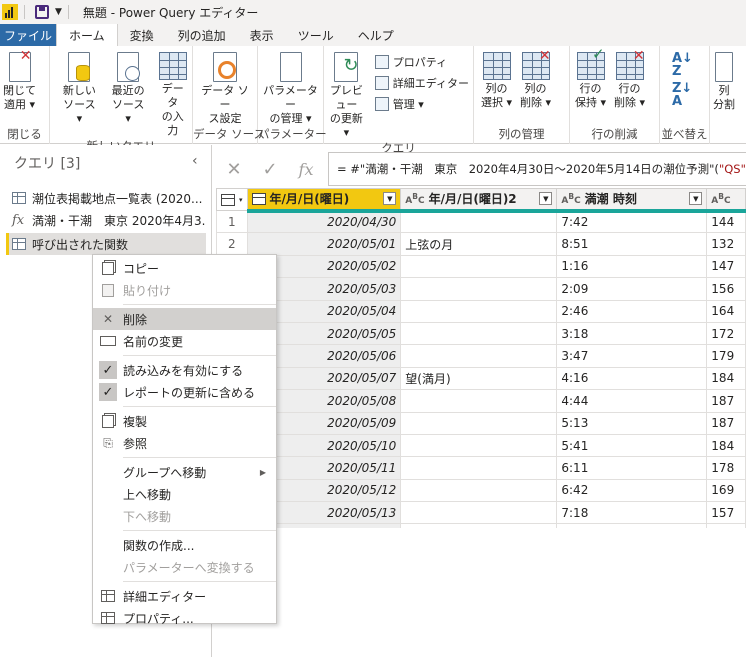  What do you see at coordinates (632, 378) in the screenshot?
I see `cell-high-tide-time: 4:16` at bounding box center [632, 378].